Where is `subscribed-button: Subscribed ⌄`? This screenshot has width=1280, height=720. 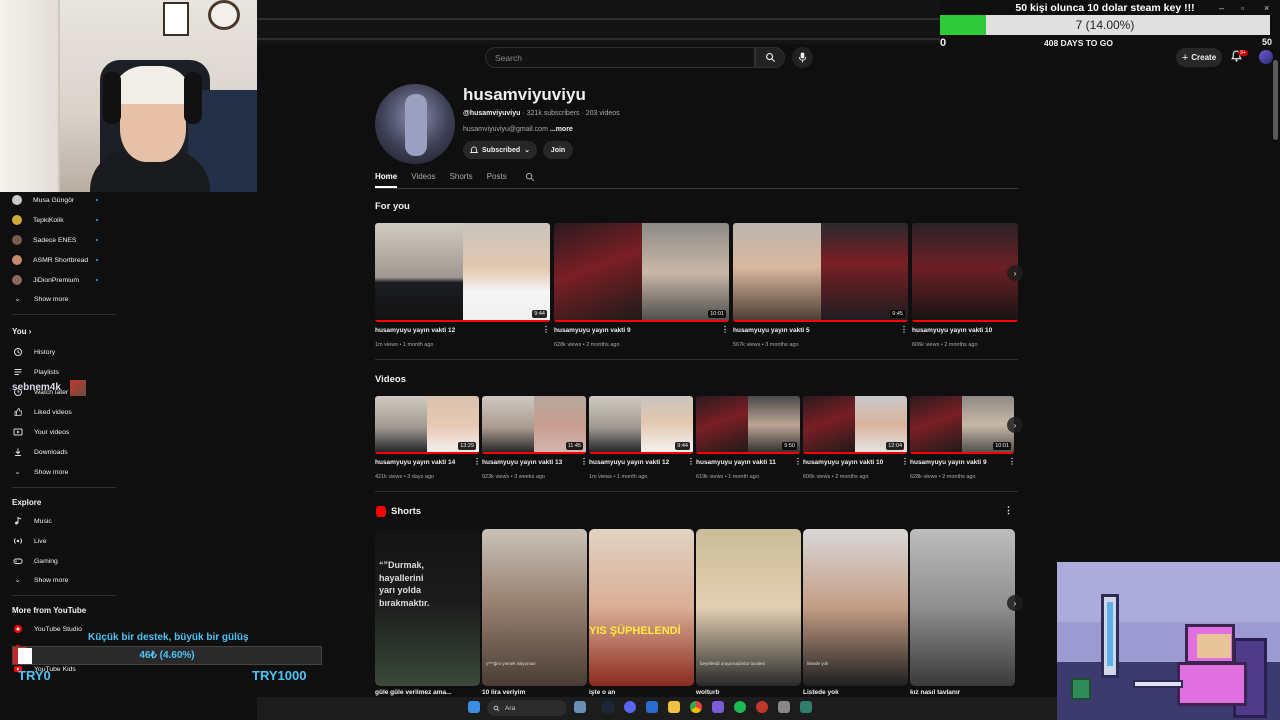 subscribed-button: Subscribed ⌄ is located at coordinates (500, 150).